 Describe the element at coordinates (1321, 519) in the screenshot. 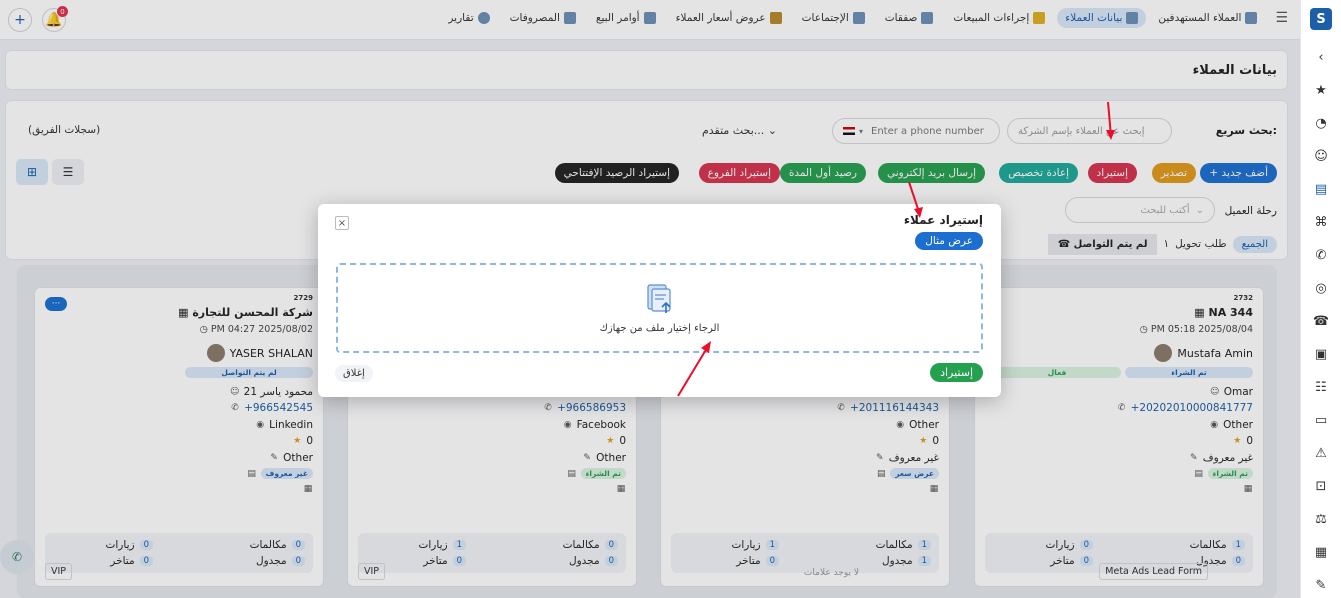

I see `scale-icon: ⚖` at that location.